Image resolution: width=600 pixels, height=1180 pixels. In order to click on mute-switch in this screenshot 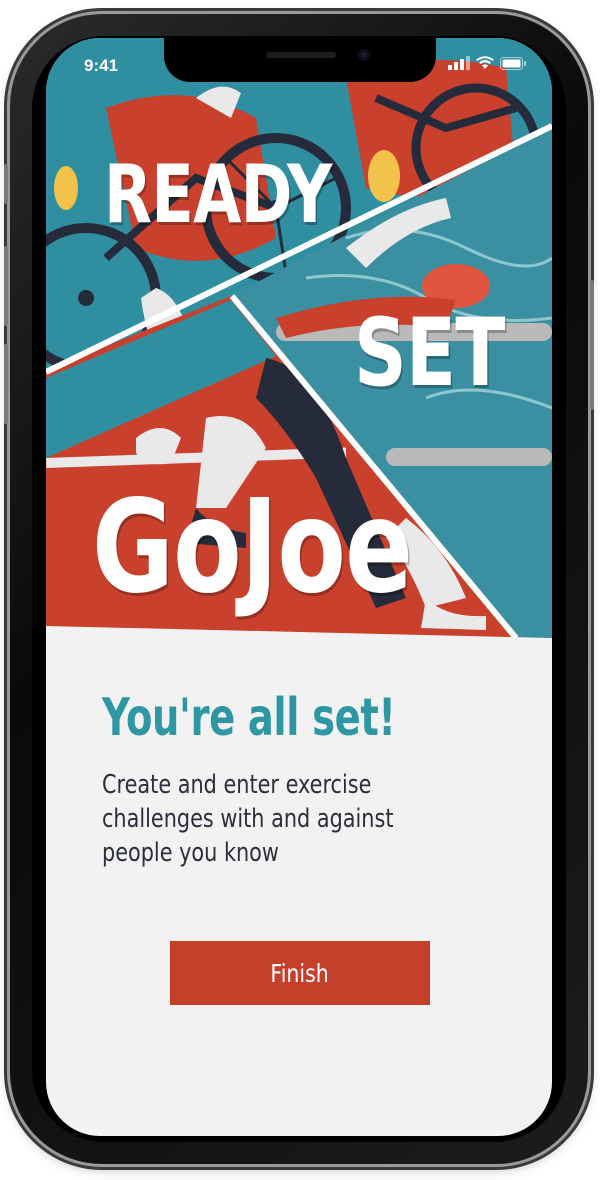, I will do `click(6, 184)`.